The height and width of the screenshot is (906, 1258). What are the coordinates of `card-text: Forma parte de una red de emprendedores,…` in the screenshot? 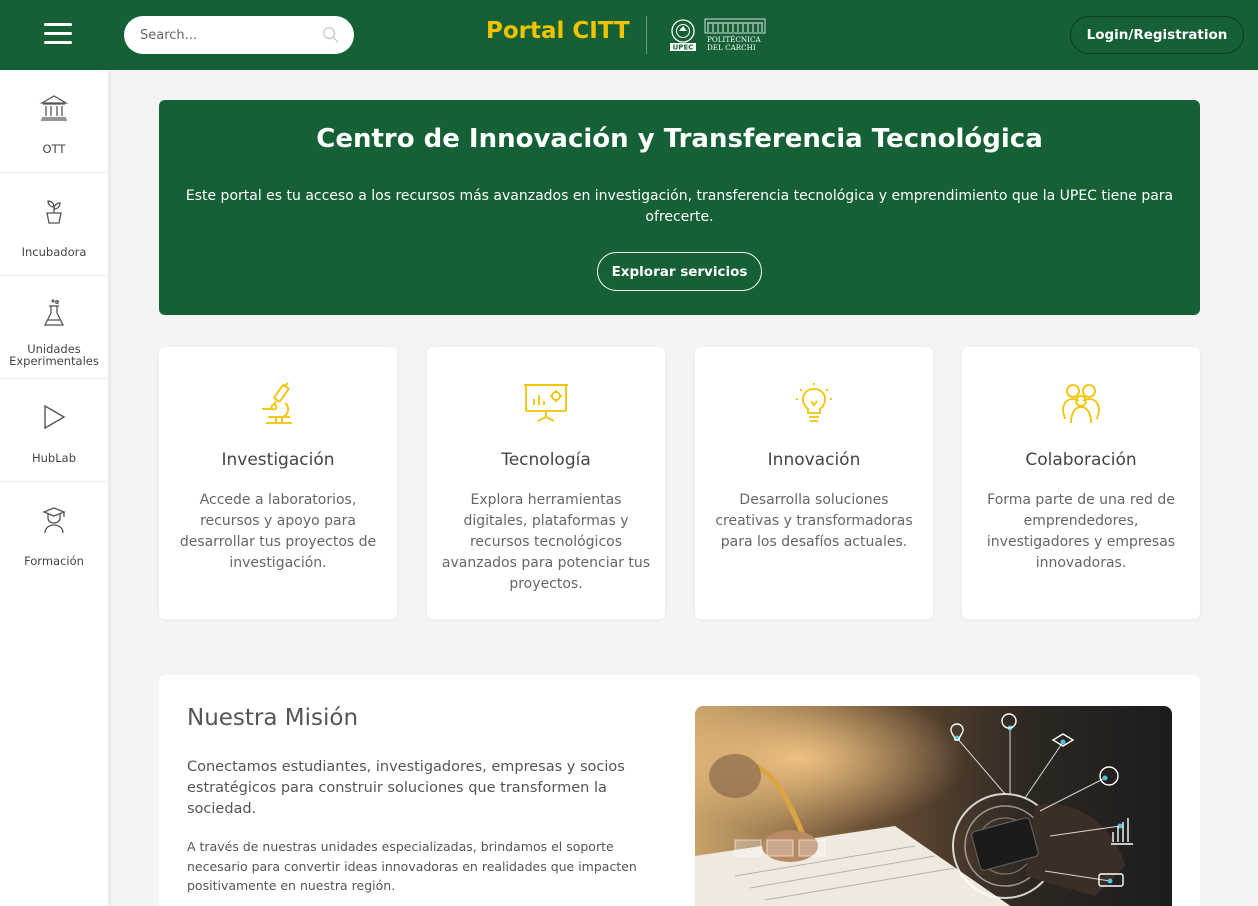 It's located at (1081, 531).